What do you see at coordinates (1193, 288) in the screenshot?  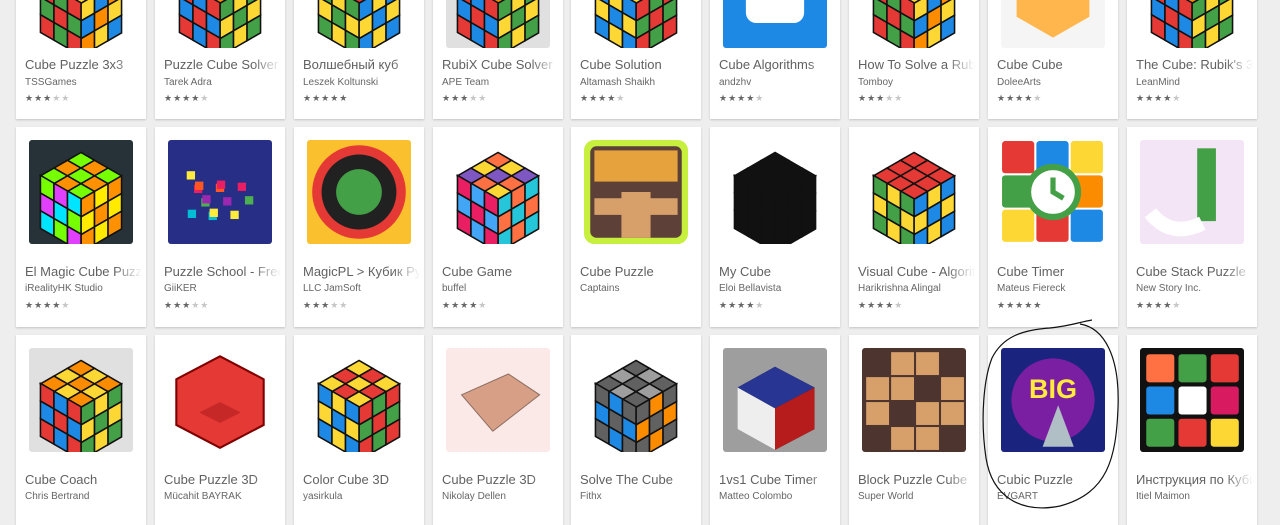 I see `app-developer: New Story Inc.` at bounding box center [1193, 288].